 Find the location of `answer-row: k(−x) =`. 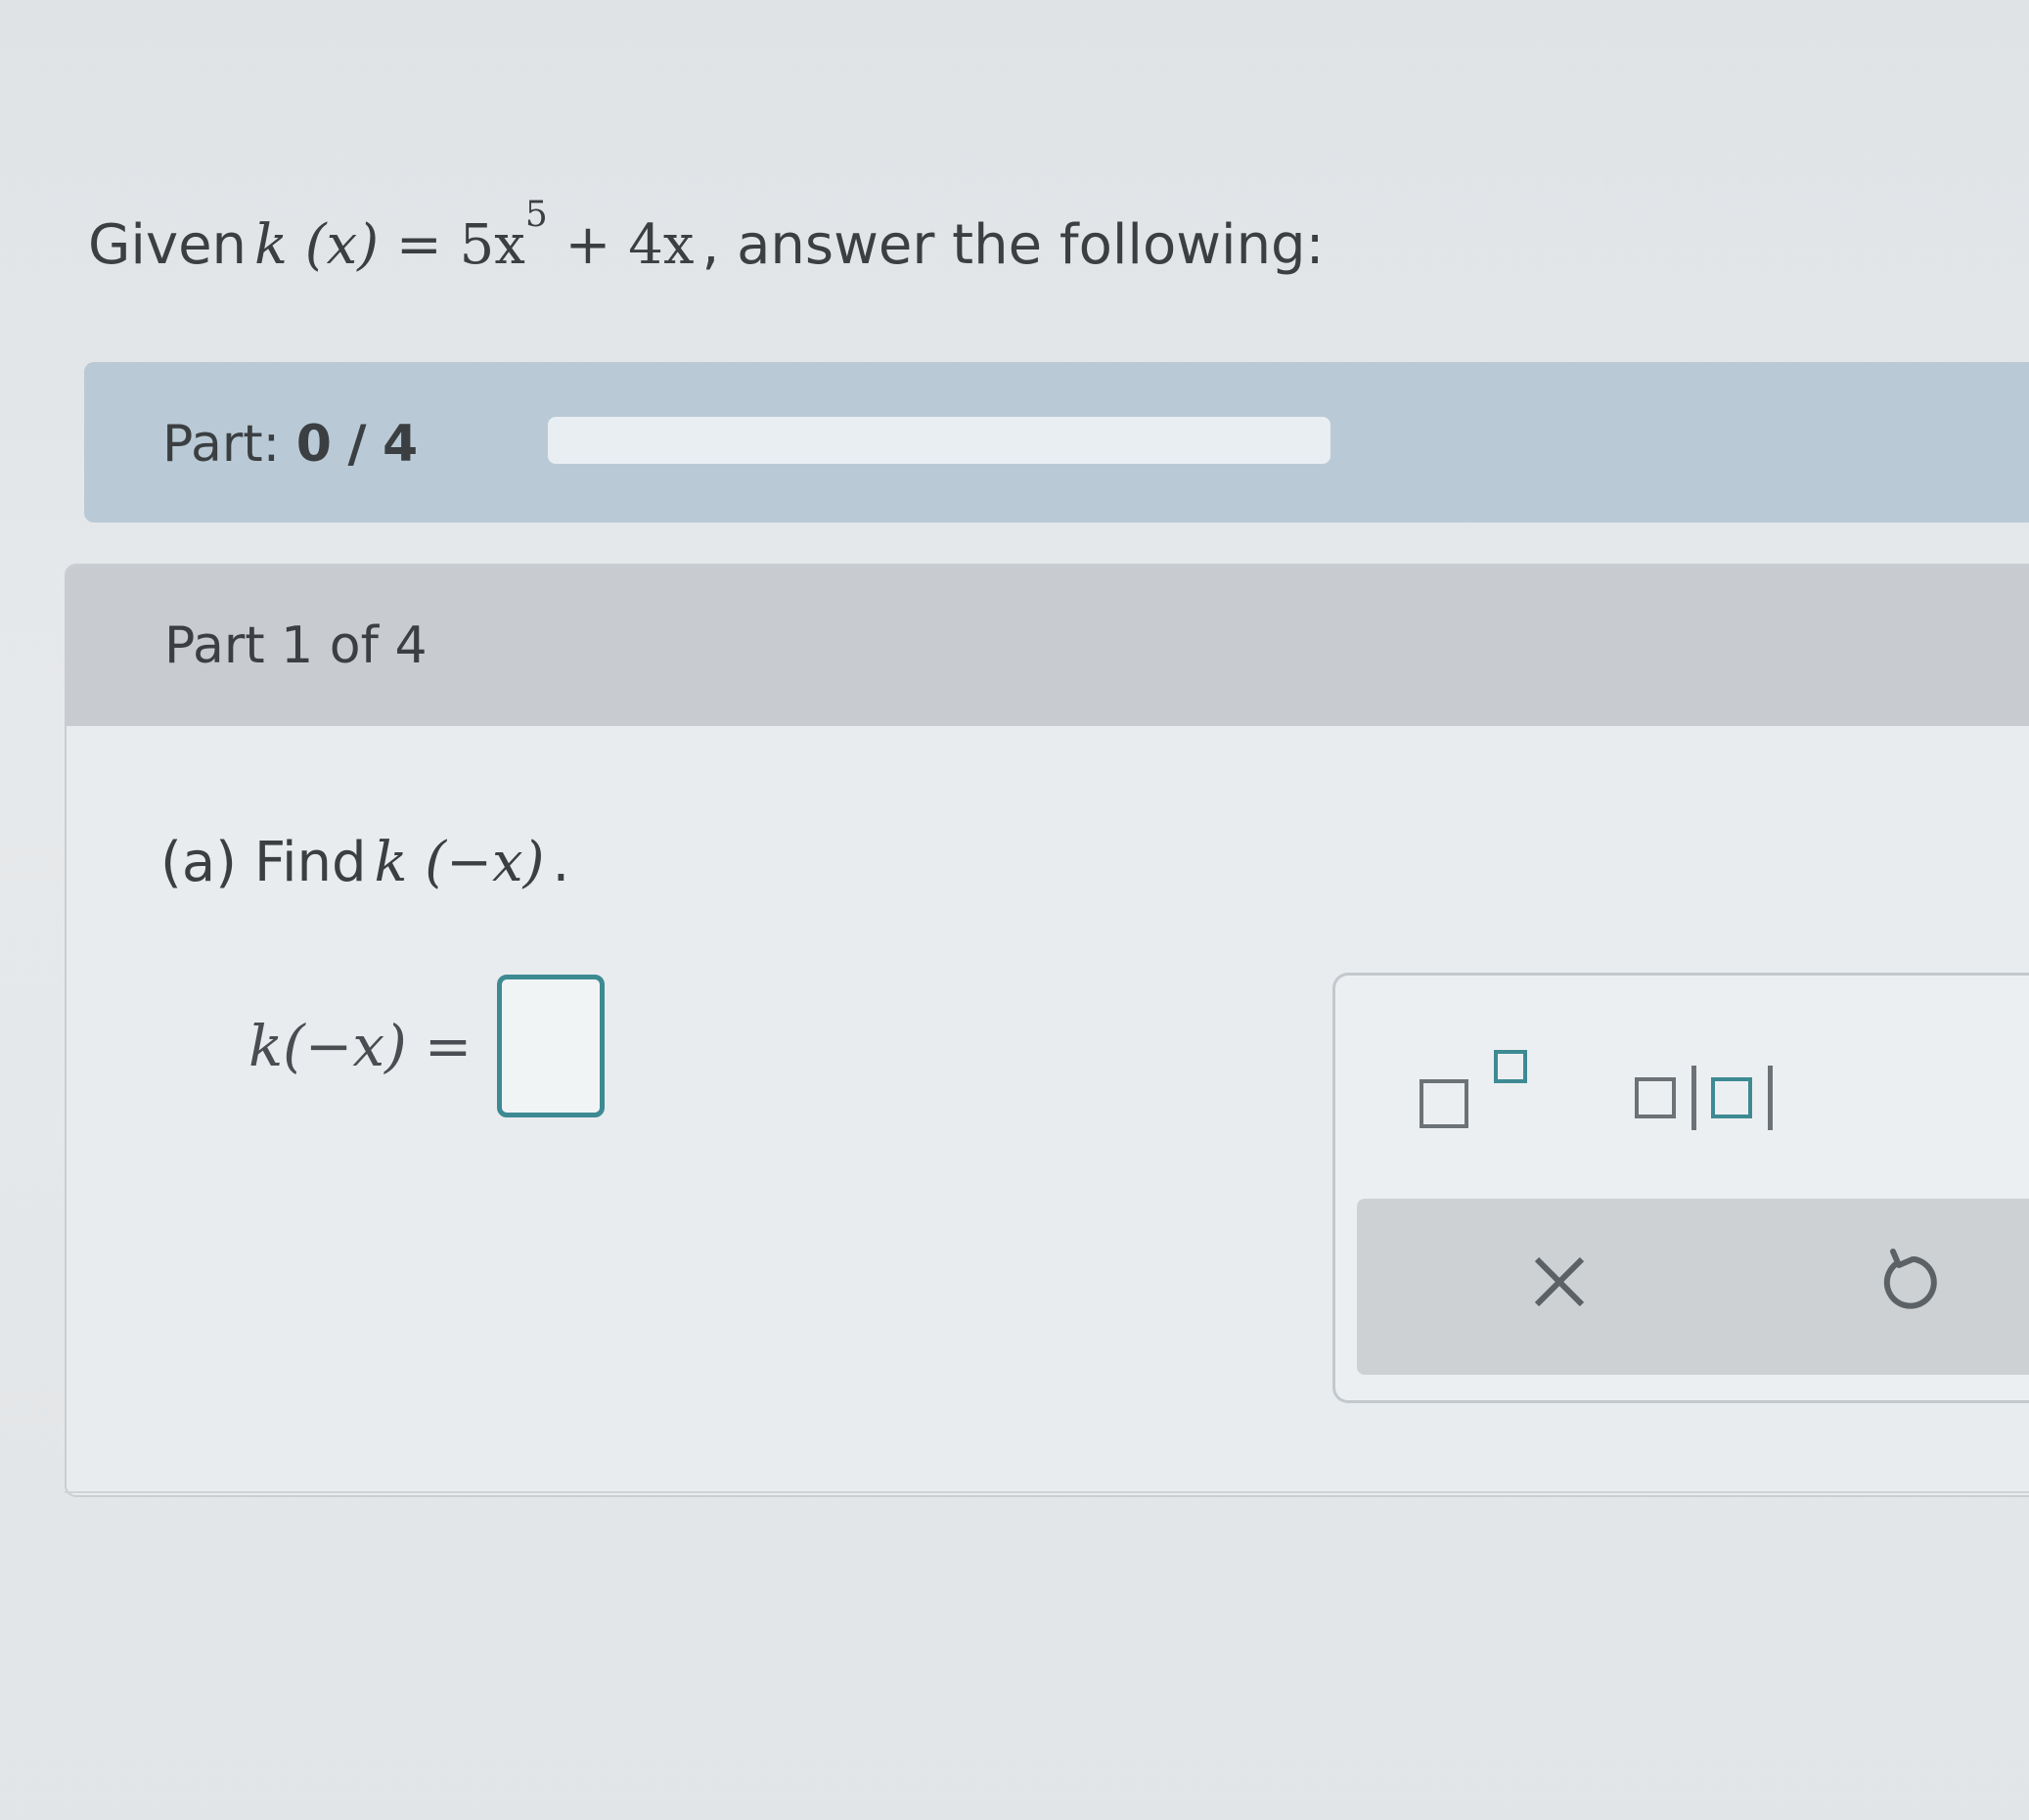

answer-row: k(−x) = is located at coordinates (427, 1046).